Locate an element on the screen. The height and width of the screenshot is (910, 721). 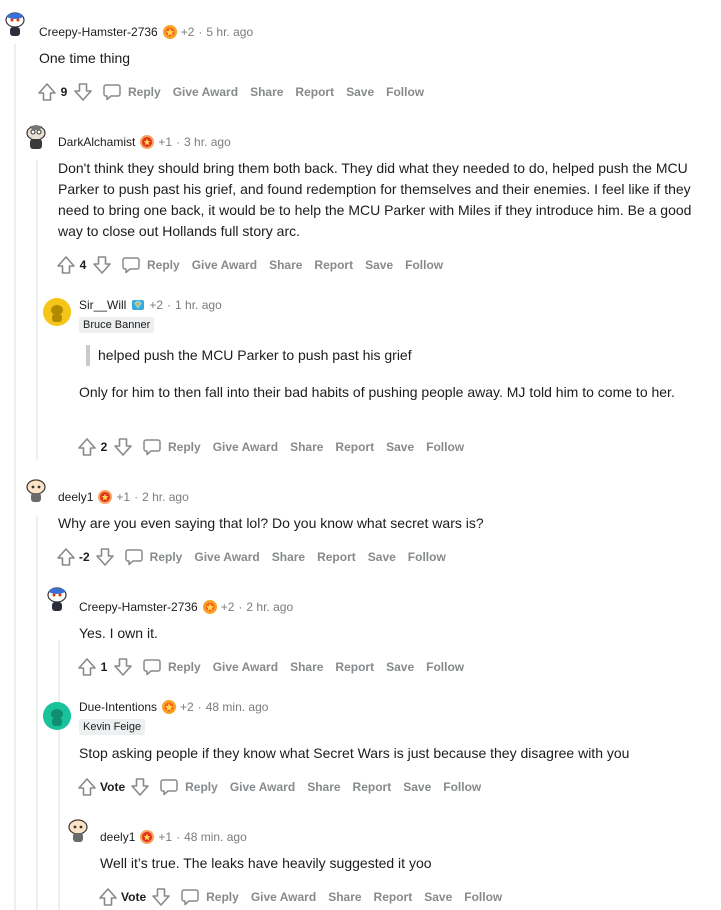
vote-score: 1 is located at coordinates (104, 667).